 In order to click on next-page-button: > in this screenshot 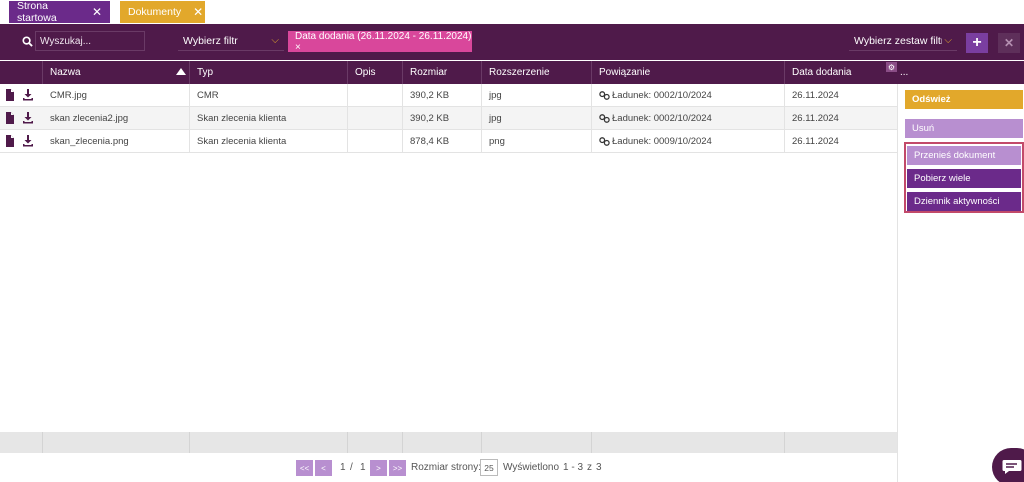, I will do `click(378, 468)`.